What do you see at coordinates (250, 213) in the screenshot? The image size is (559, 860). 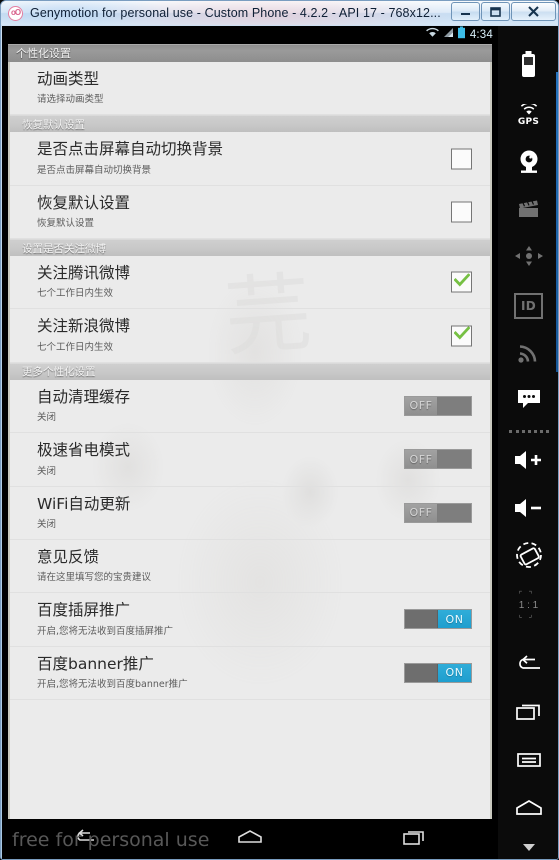 I see `settings-row: 恢复默认设置 恢复默认设置` at bounding box center [250, 213].